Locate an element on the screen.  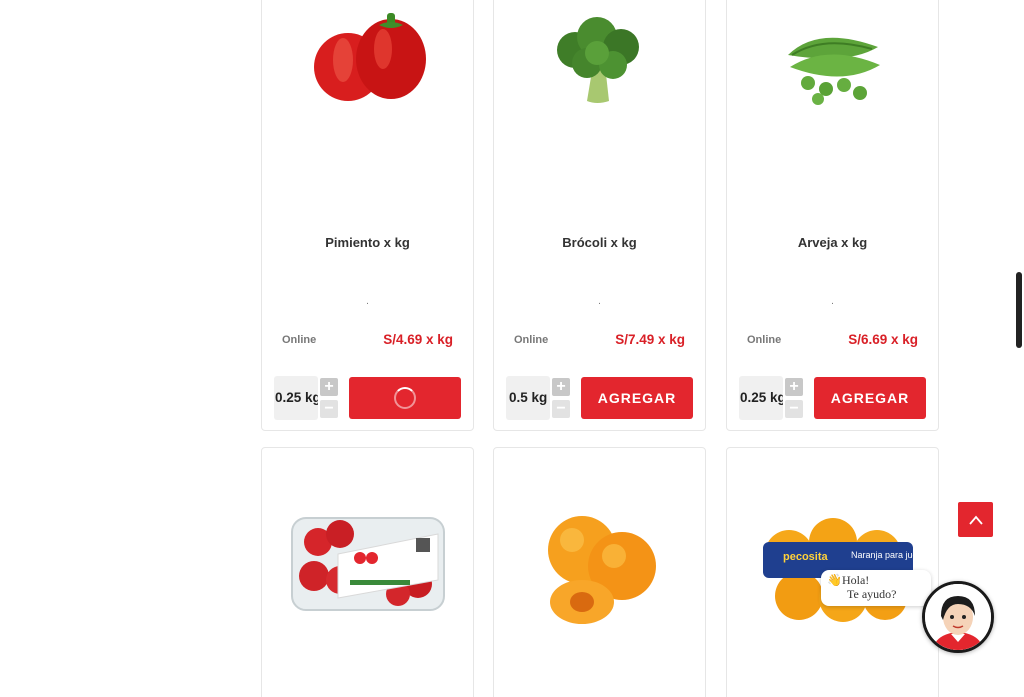
assistant-avatar-icon is located at coordinates (958, 617).